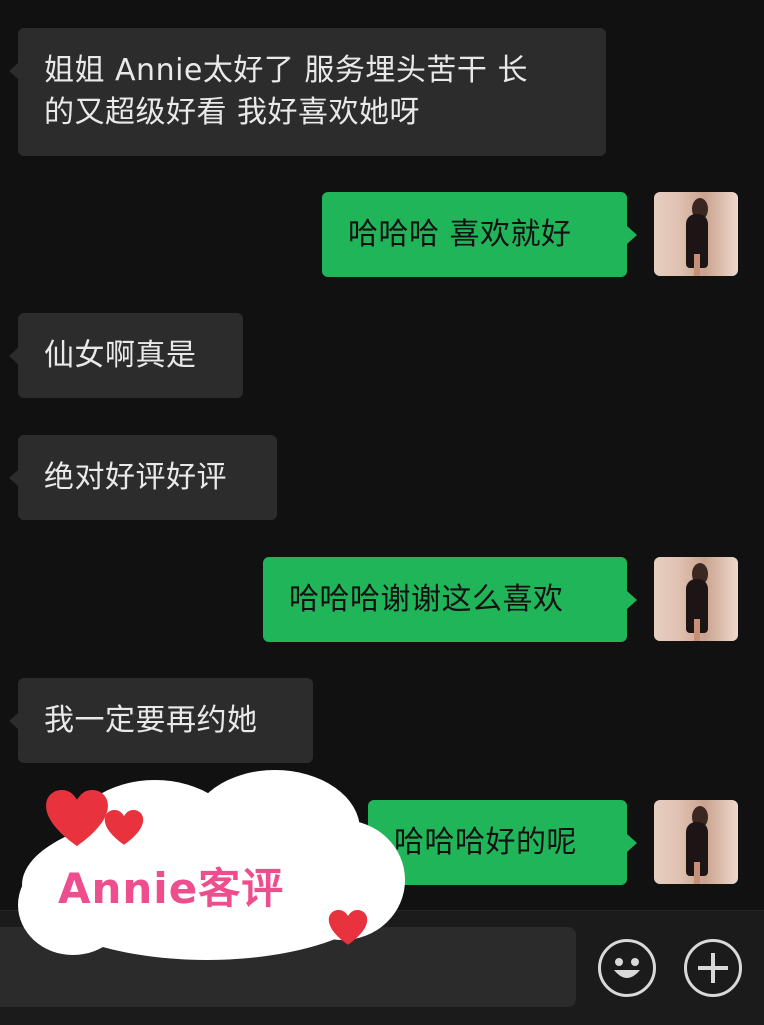  Describe the element at coordinates (627, 968) in the screenshot. I see `smiley-face-icon` at that location.